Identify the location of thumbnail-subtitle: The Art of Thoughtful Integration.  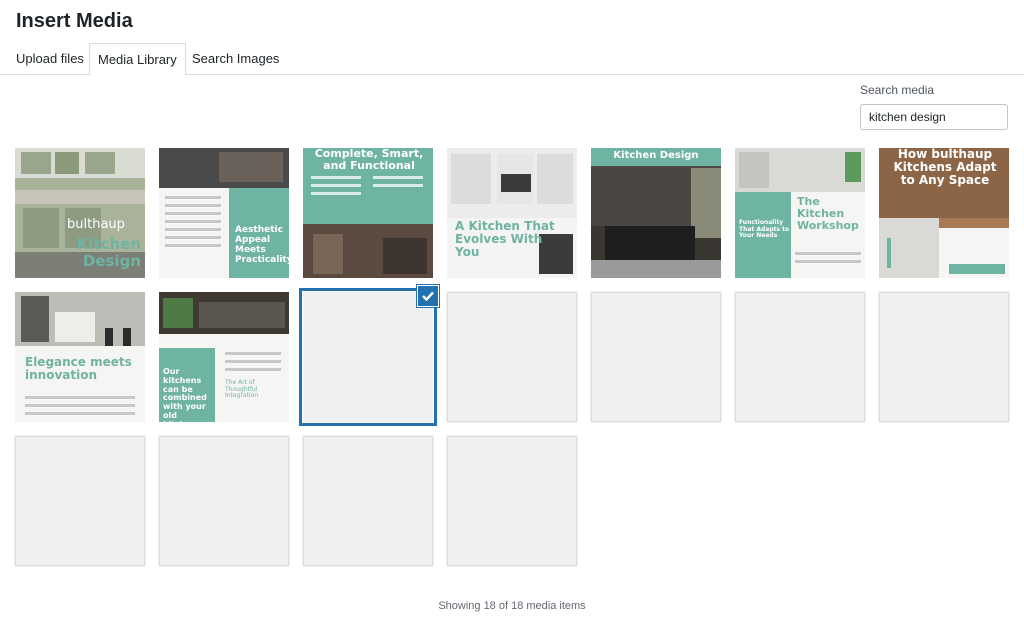
(242, 389).